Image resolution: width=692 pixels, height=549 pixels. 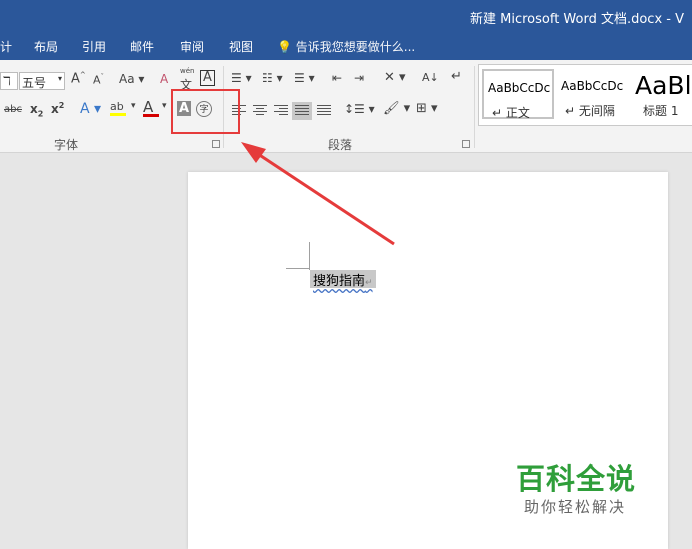 What do you see at coordinates (318, 194) in the screenshot?
I see `annotation-arrow-icon` at bounding box center [318, 194].